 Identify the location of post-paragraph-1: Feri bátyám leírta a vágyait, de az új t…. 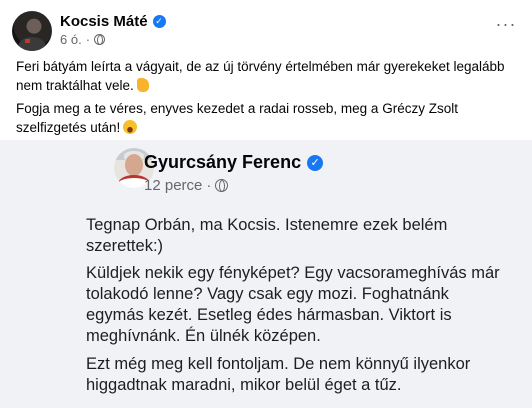
(268, 76).